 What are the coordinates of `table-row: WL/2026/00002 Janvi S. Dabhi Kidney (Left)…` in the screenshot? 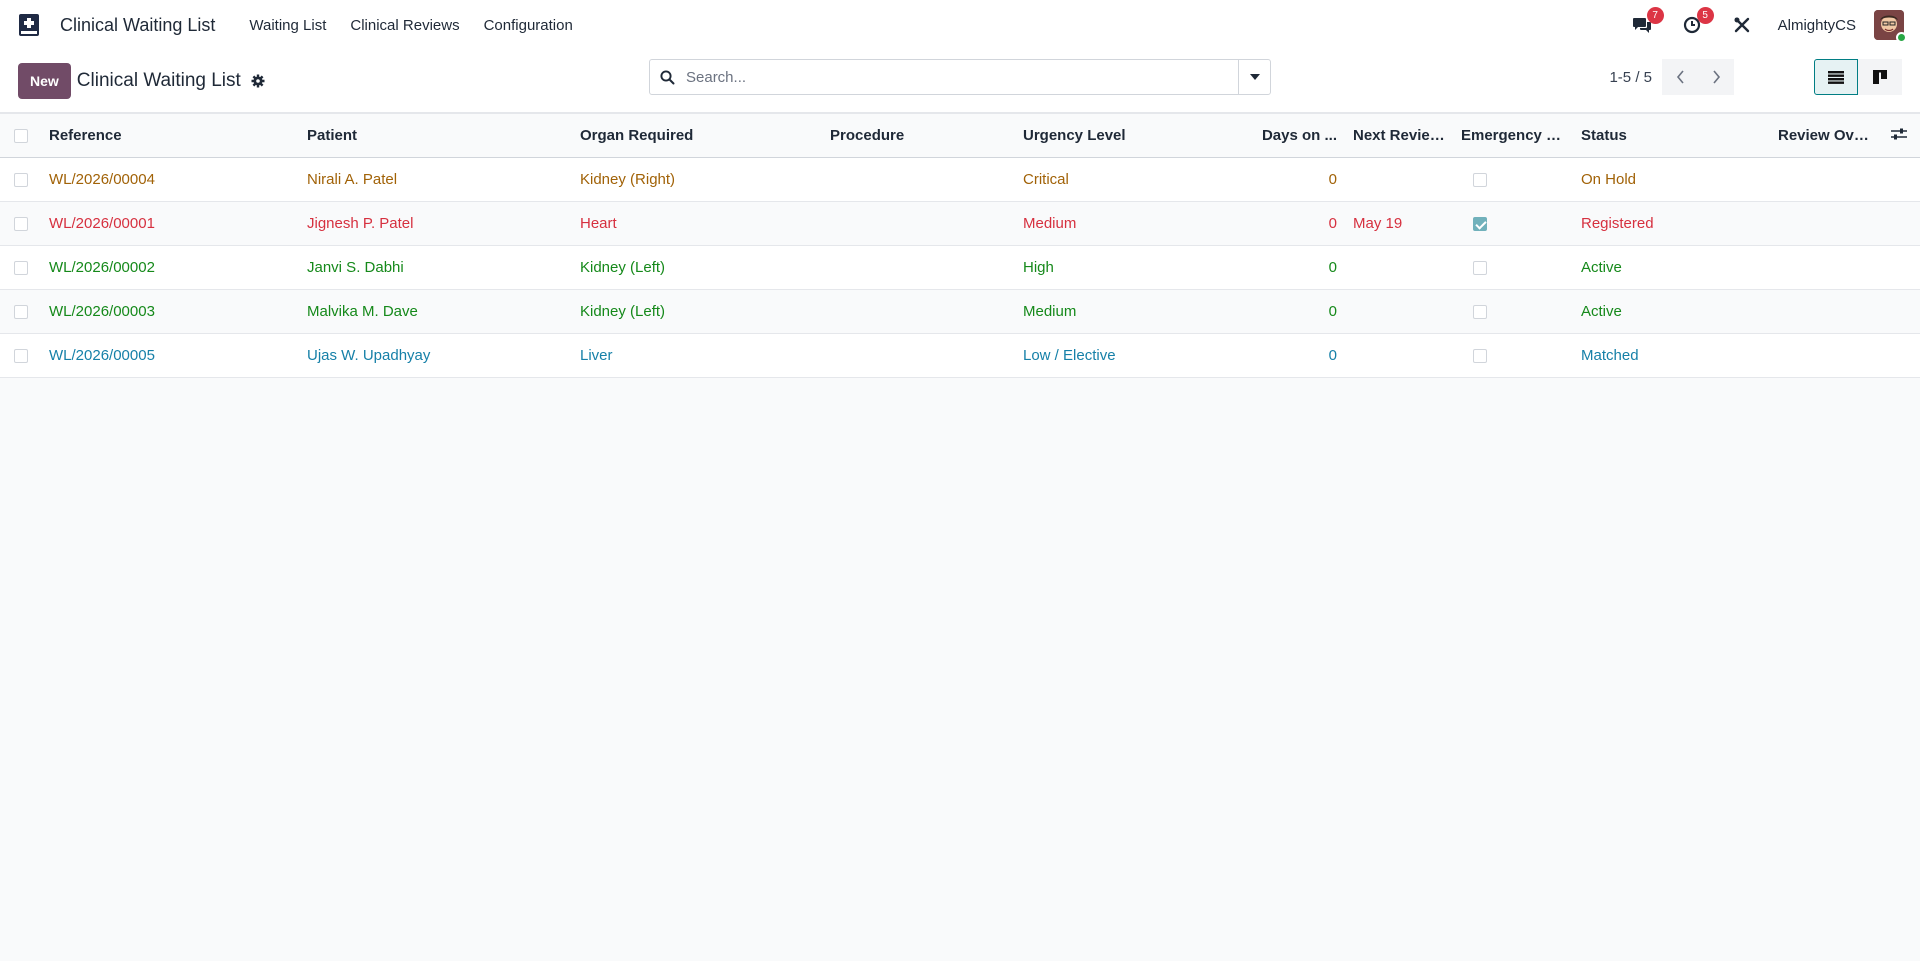 It's located at (960, 267).